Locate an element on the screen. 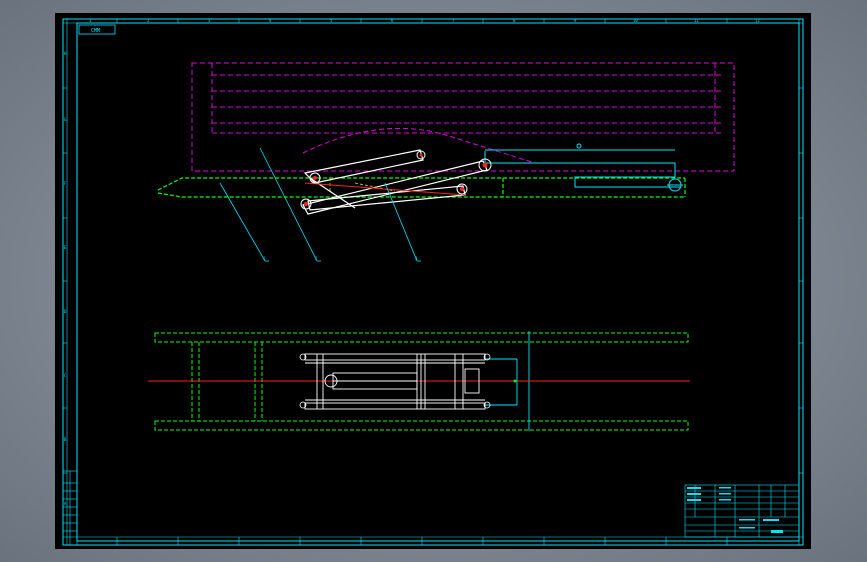 The height and width of the screenshot is (562, 867). sheet-tag-text: CMM is located at coordinates (95, 31).